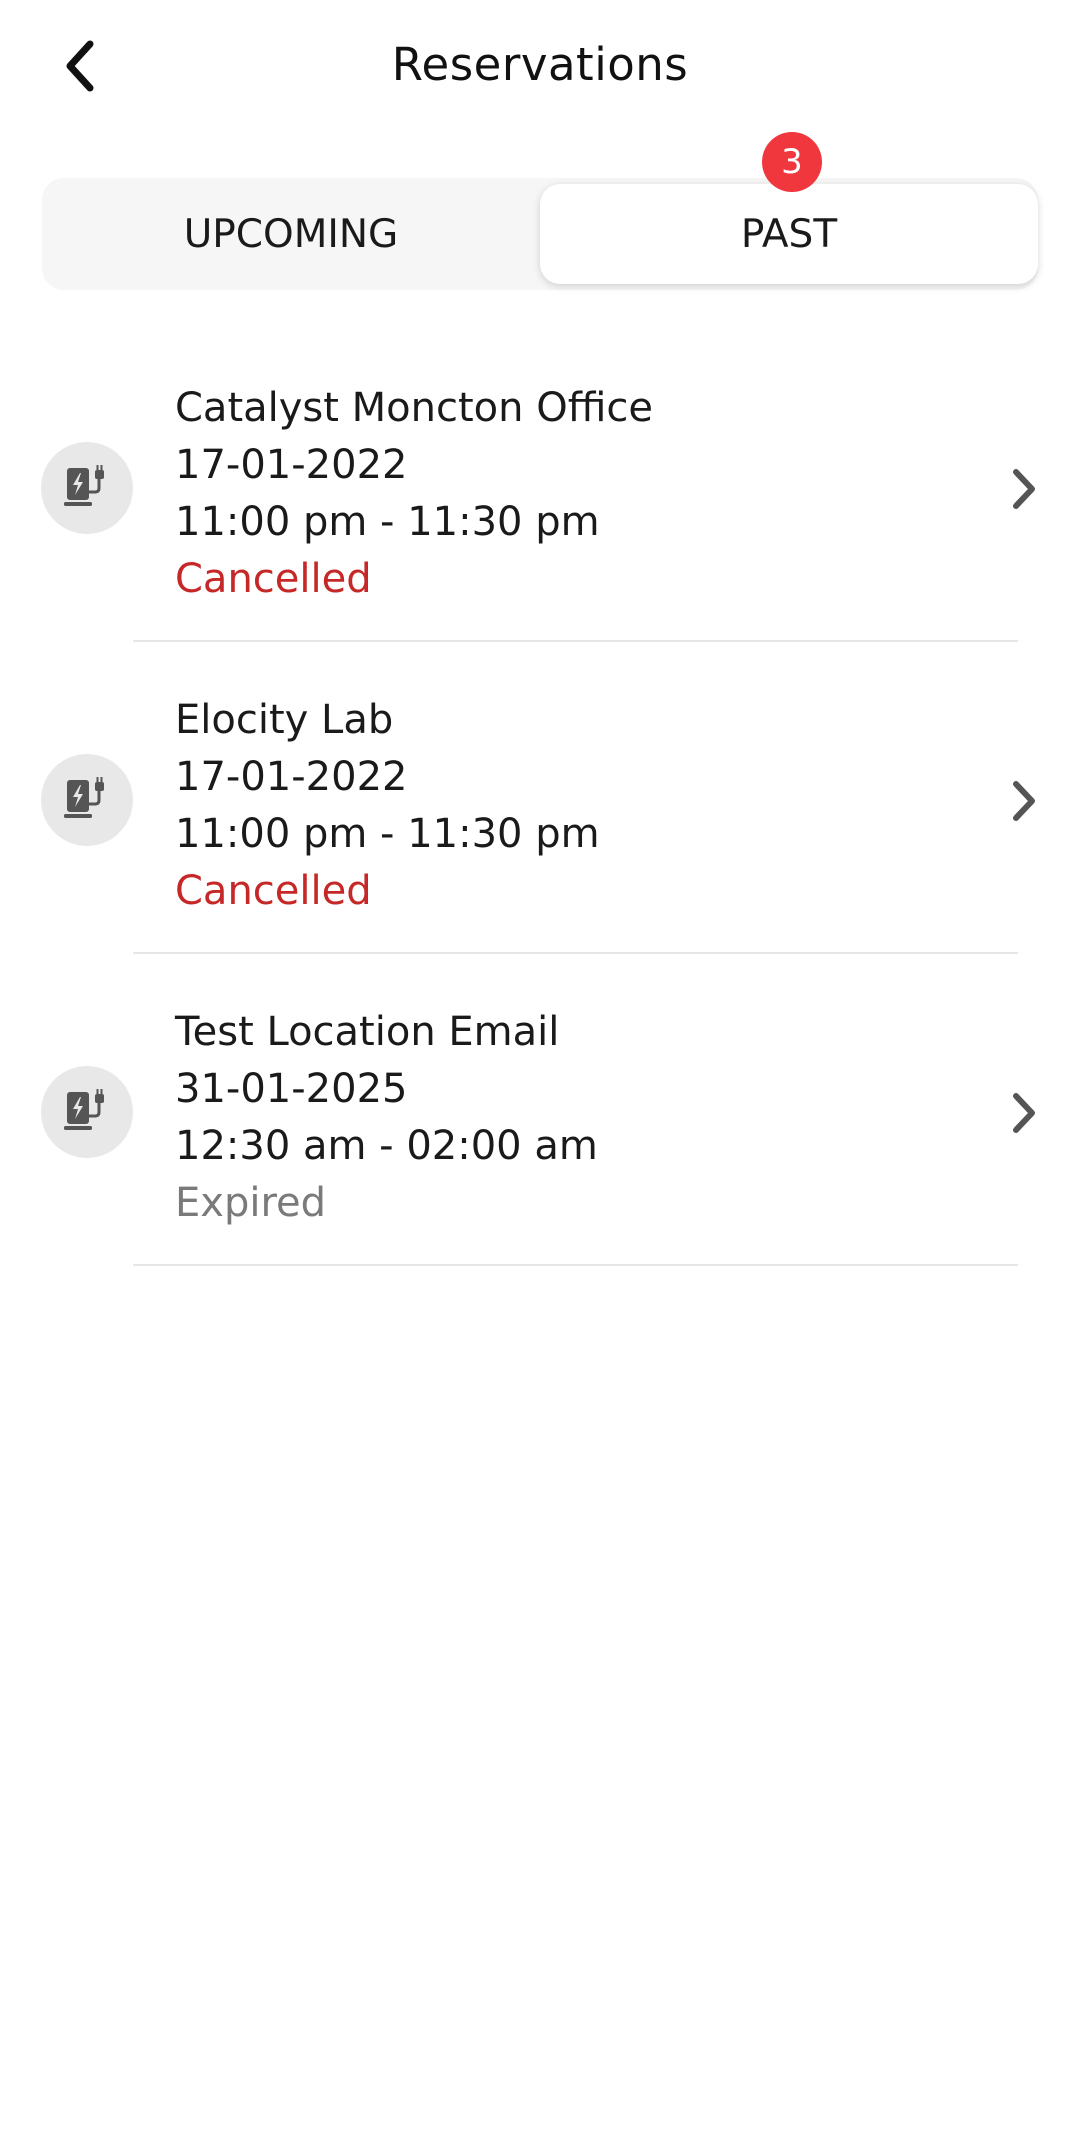  I want to click on app-header: Reservations, so click(540, 66).